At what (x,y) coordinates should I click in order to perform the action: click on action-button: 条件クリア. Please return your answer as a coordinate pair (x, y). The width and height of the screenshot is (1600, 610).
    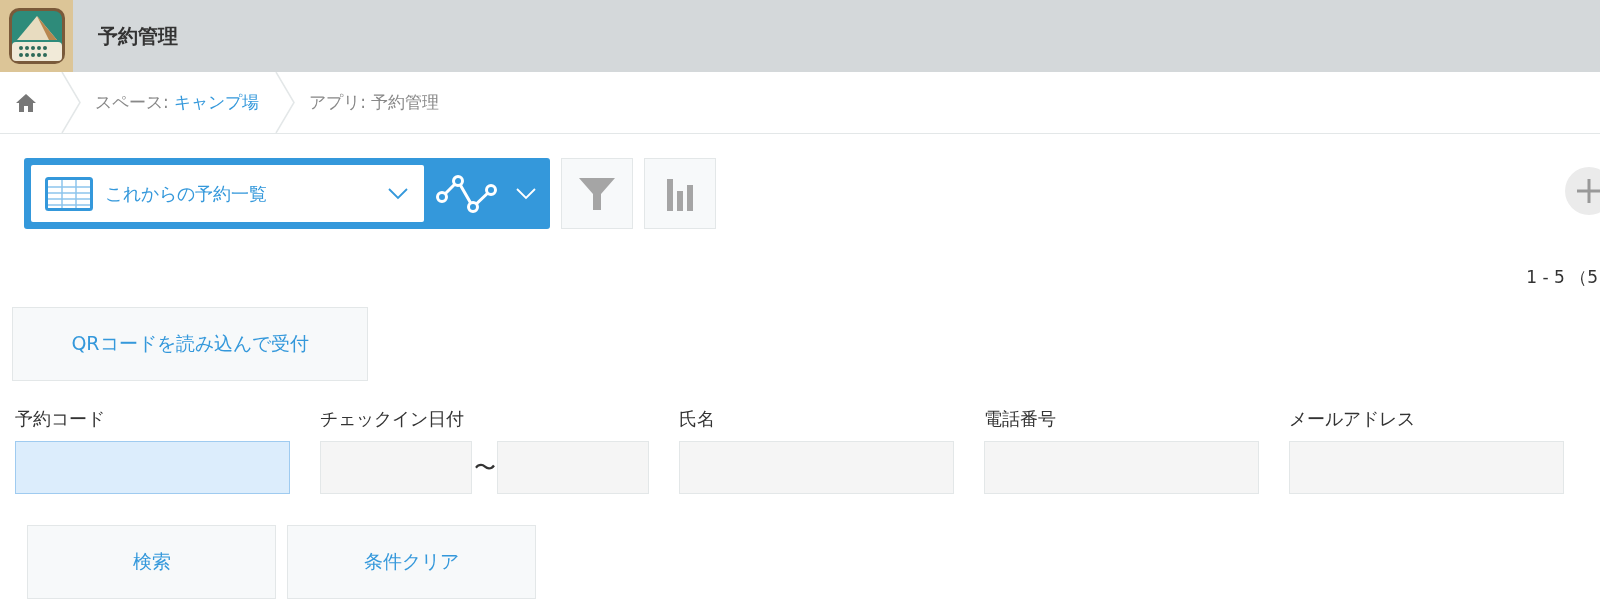
    Looking at the image, I should click on (411, 562).